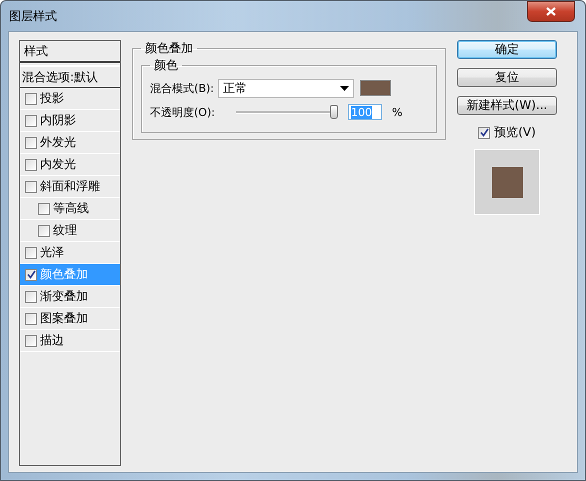 The height and width of the screenshot is (481, 586). Describe the element at coordinates (70, 99) in the screenshot. I see `style-list-item: 投影` at that location.